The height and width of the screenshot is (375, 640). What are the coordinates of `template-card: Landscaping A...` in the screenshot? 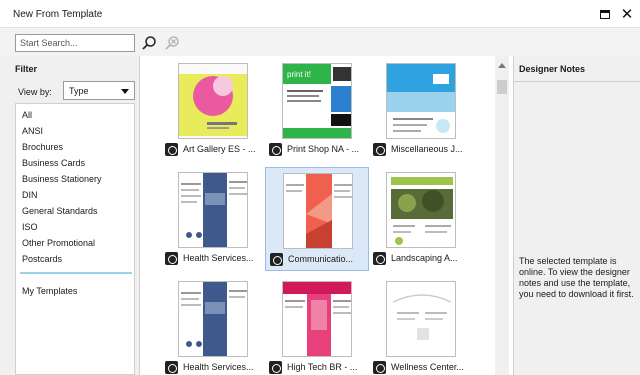 It's located at (421, 219).